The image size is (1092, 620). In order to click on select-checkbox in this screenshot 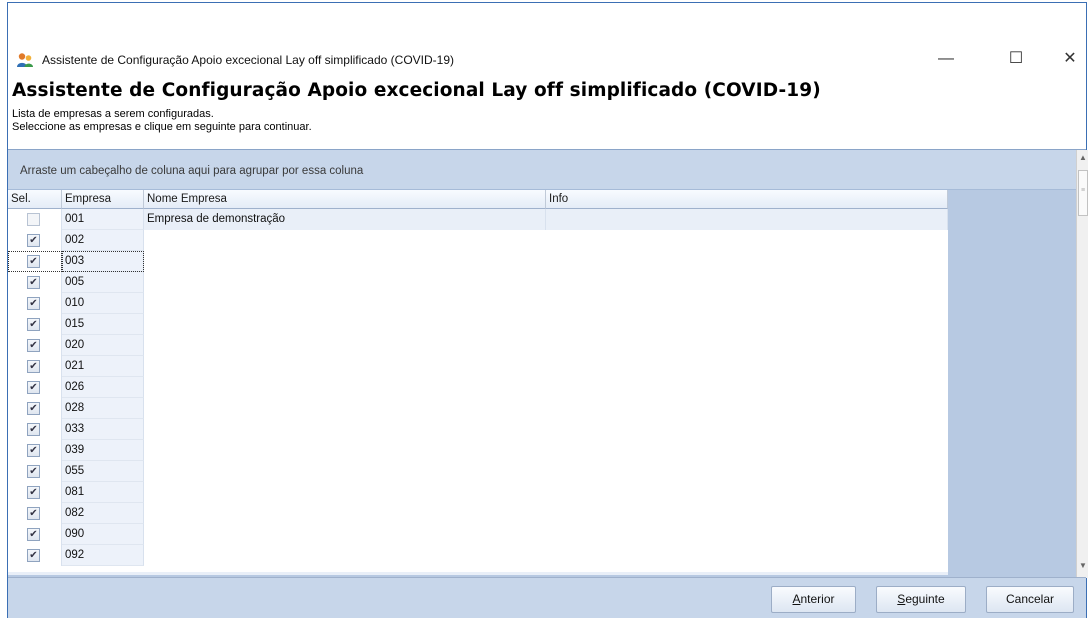, I will do `click(33, 219)`.